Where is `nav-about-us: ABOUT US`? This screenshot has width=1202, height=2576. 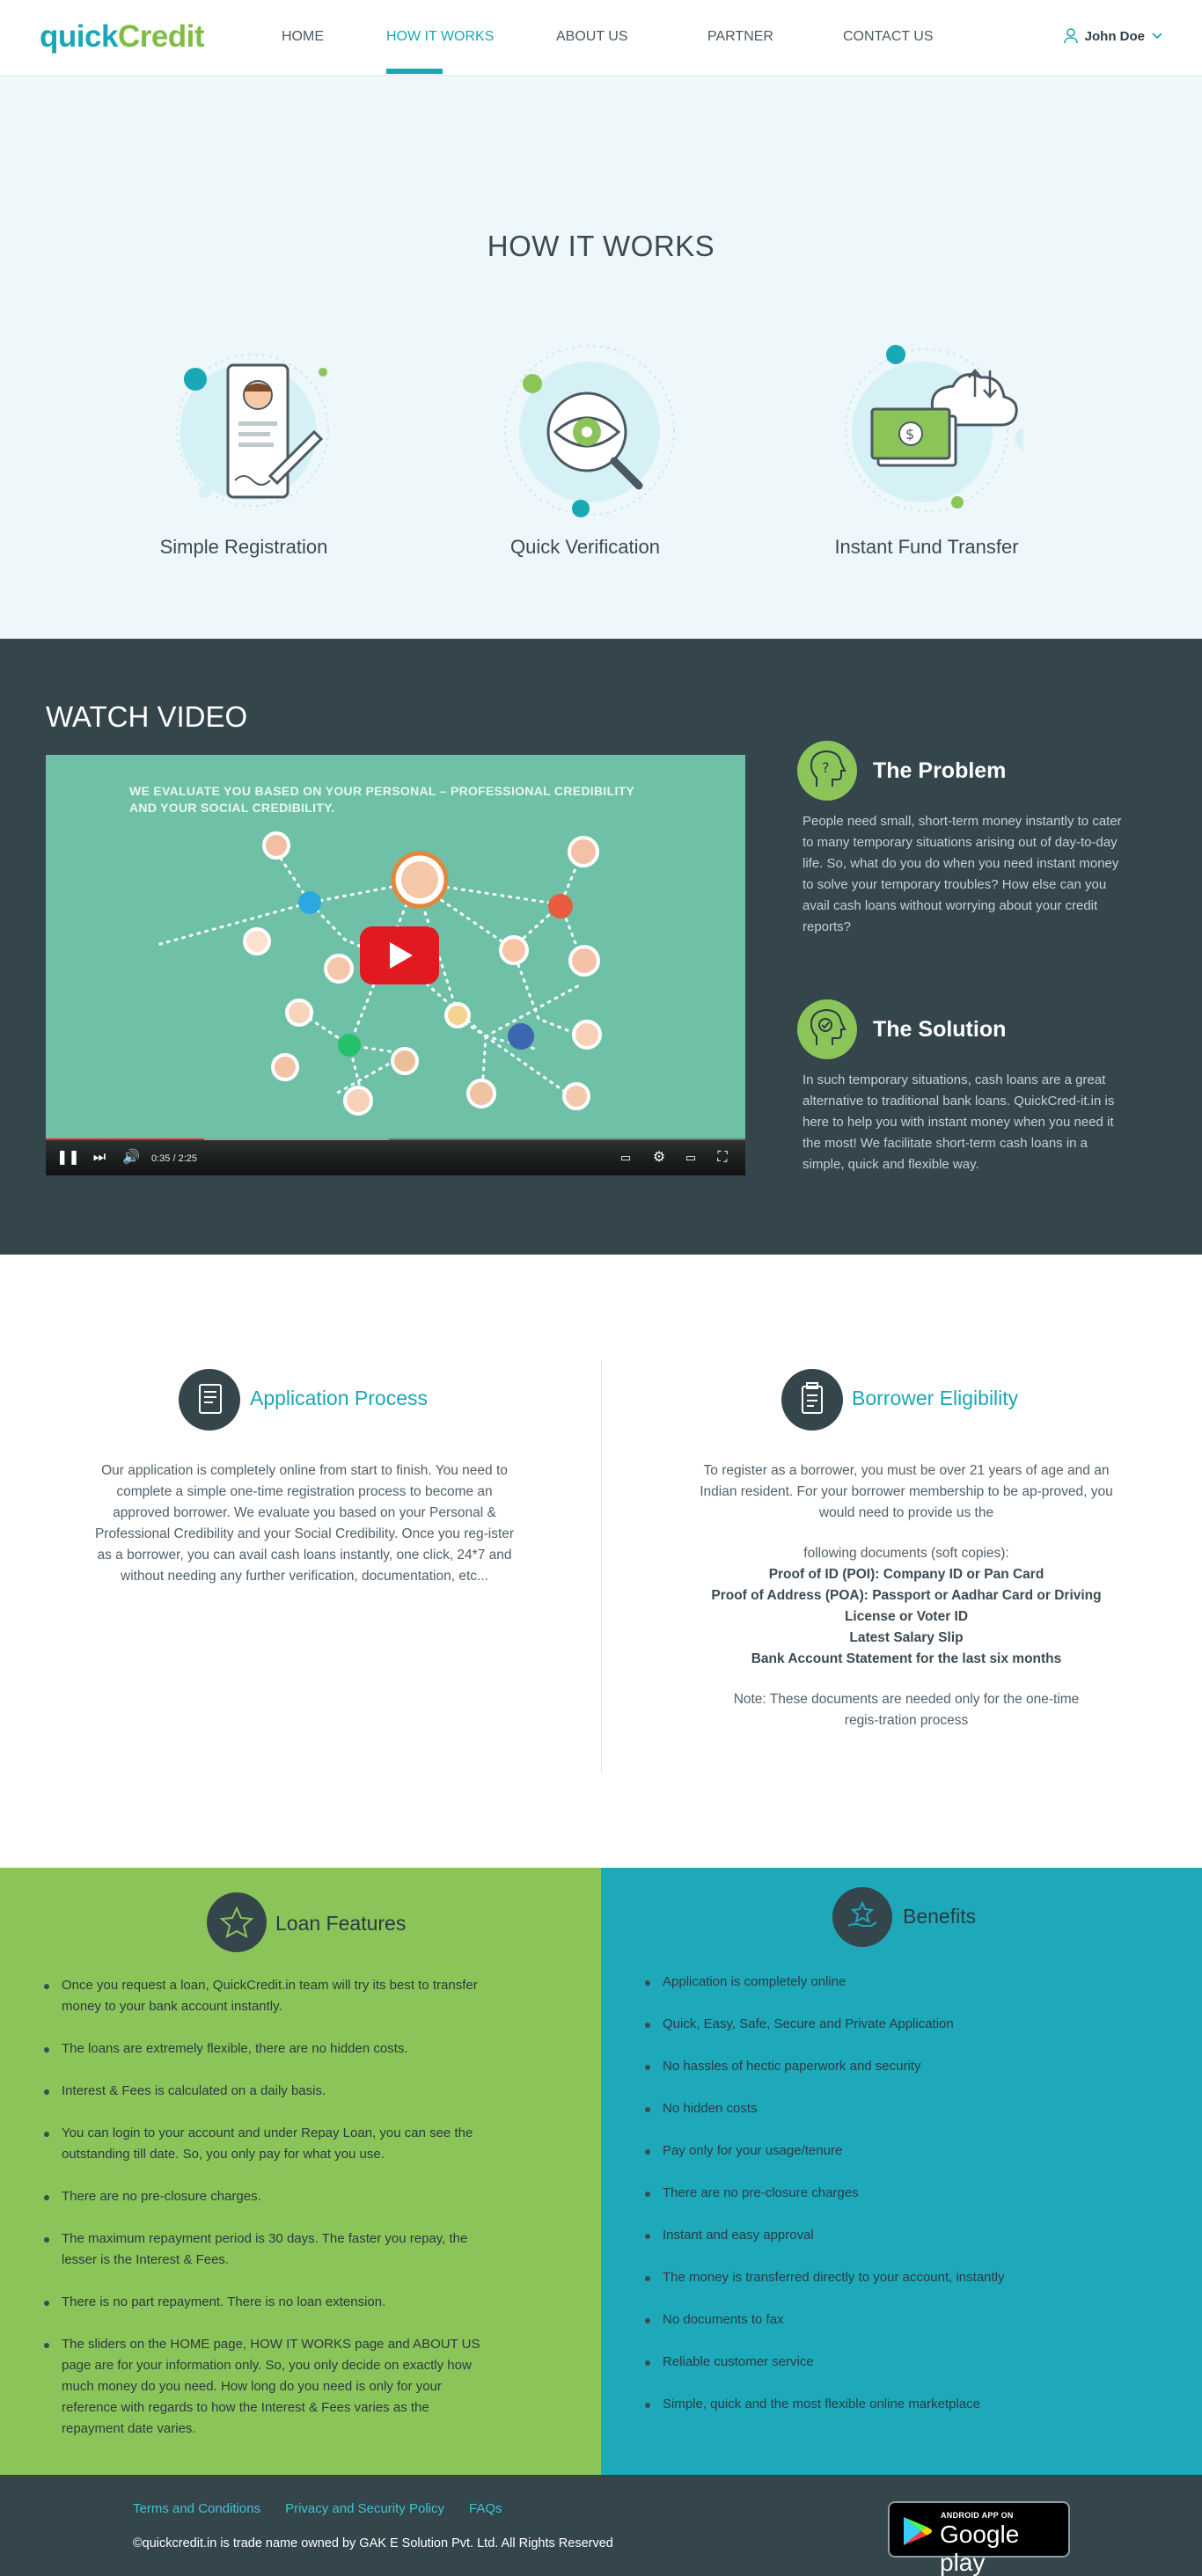
nav-about-us: ABOUT US is located at coordinates (592, 37).